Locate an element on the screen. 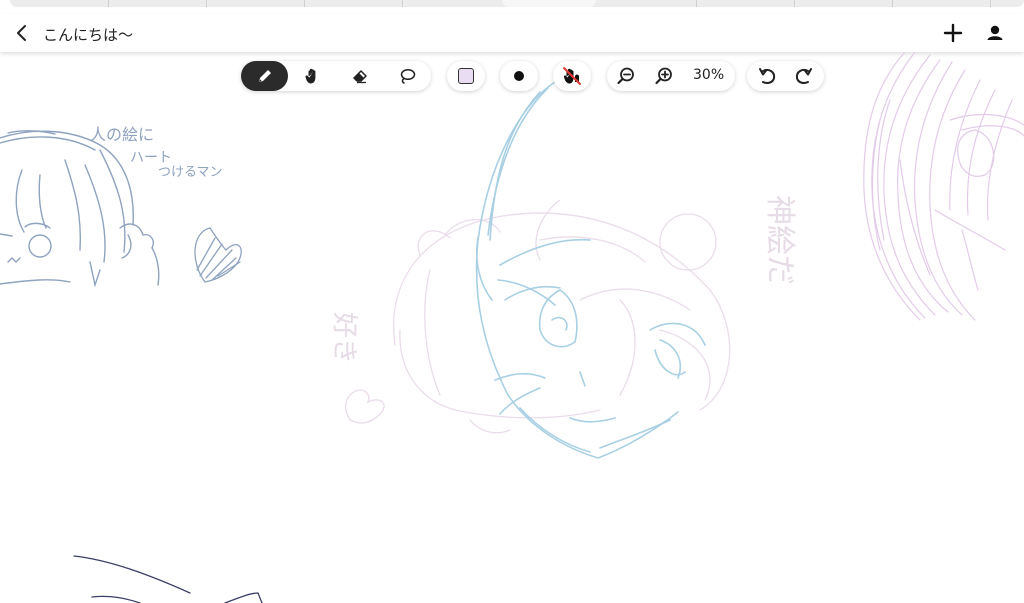  redo-icon is located at coordinates (803, 76).